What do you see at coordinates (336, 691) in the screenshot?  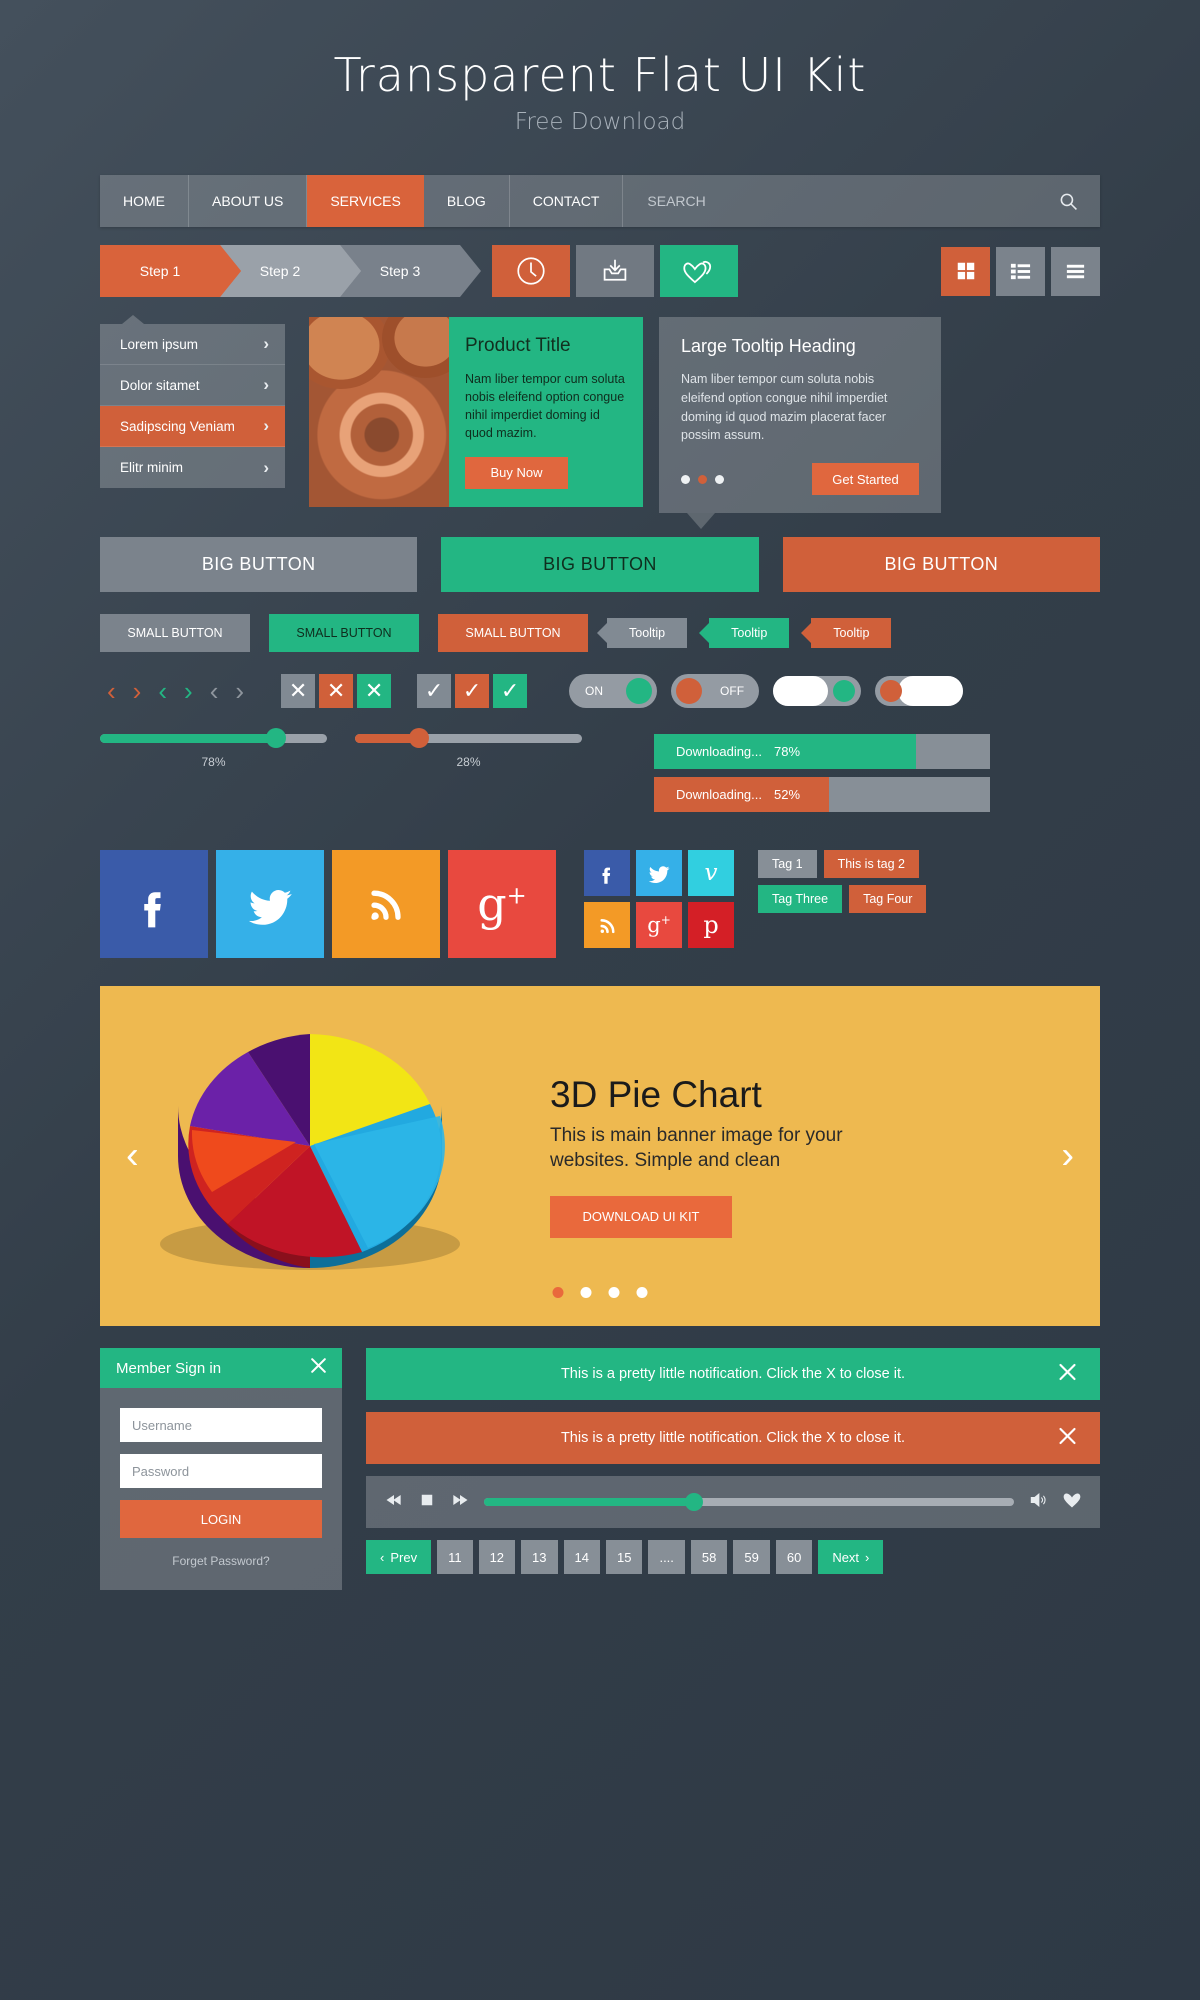 I see `close-icon-checkbox-orange: ✕` at bounding box center [336, 691].